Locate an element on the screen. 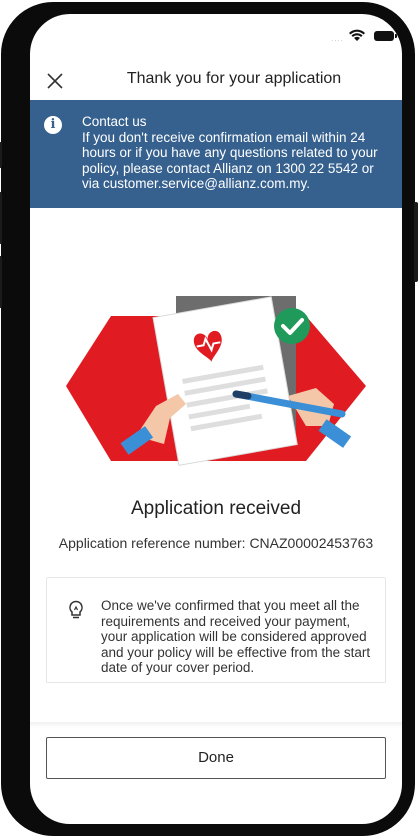  power-button is located at coordinates (416, 242).